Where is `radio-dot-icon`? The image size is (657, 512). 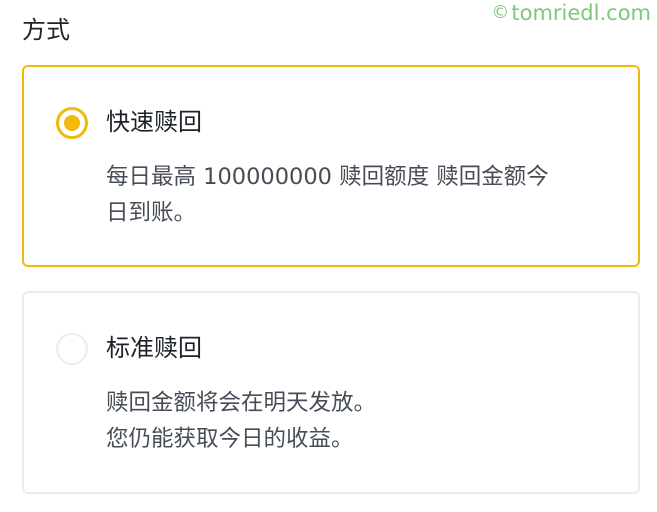
radio-dot-icon is located at coordinates (72, 123).